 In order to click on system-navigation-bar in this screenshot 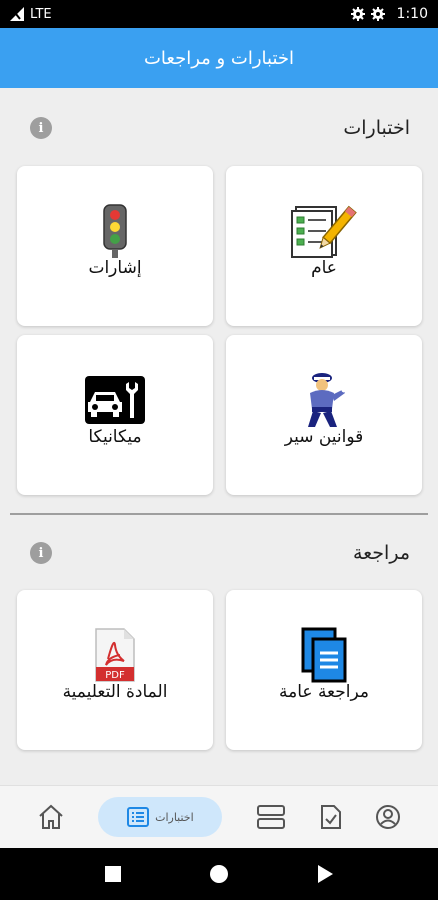, I will do `click(219, 874)`.